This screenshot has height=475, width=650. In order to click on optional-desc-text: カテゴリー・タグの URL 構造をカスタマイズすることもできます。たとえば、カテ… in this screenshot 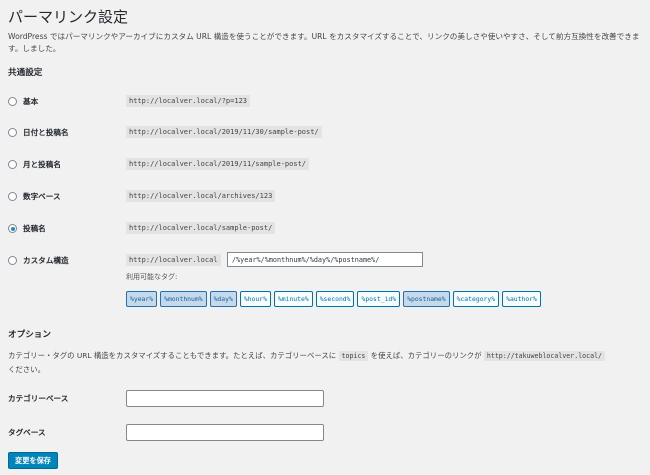, I will do `click(173, 355)`.